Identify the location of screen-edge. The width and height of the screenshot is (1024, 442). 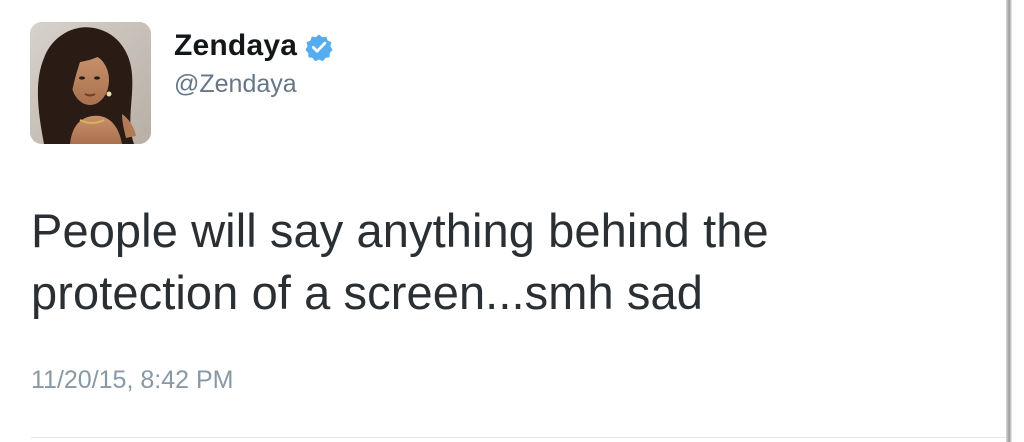
(1009, 221).